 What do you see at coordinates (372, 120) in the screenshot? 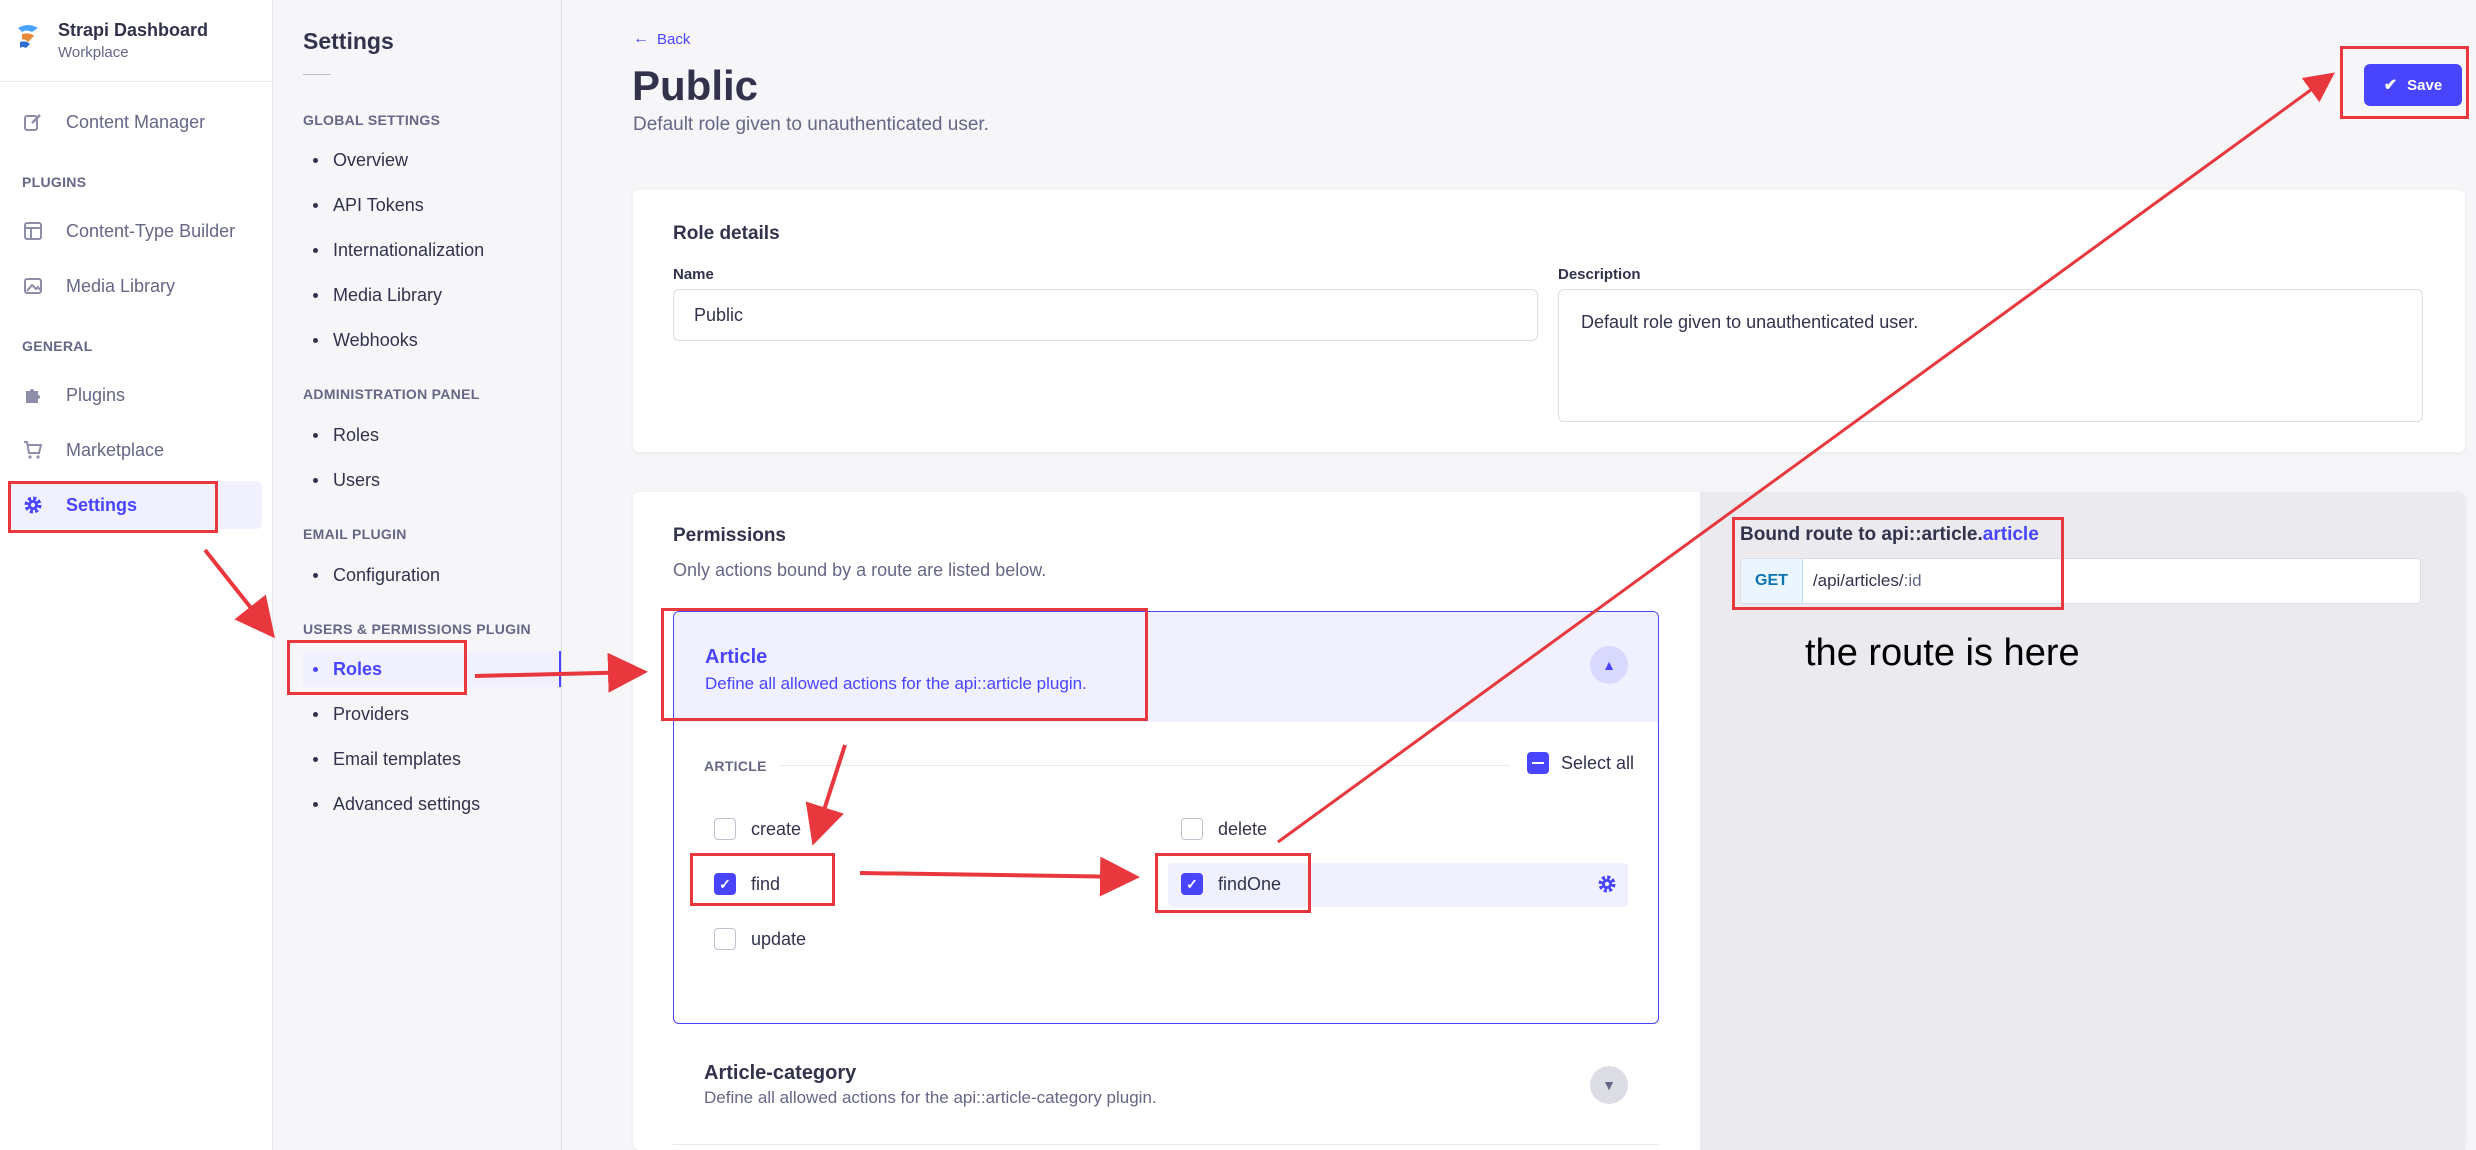
I see `subnav-section-global: GLOBAL SETTINGS` at bounding box center [372, 120].